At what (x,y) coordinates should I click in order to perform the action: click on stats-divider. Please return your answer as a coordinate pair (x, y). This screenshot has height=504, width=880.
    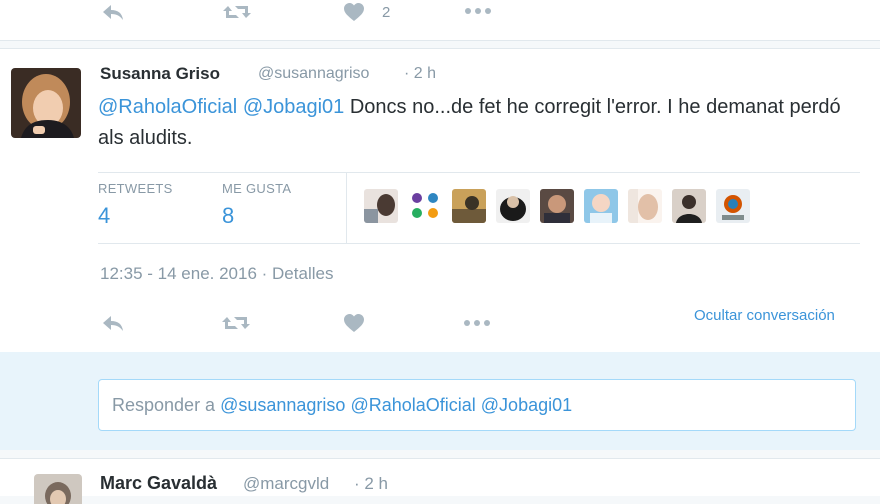
    Looking at the image, I should click on (346, 208).